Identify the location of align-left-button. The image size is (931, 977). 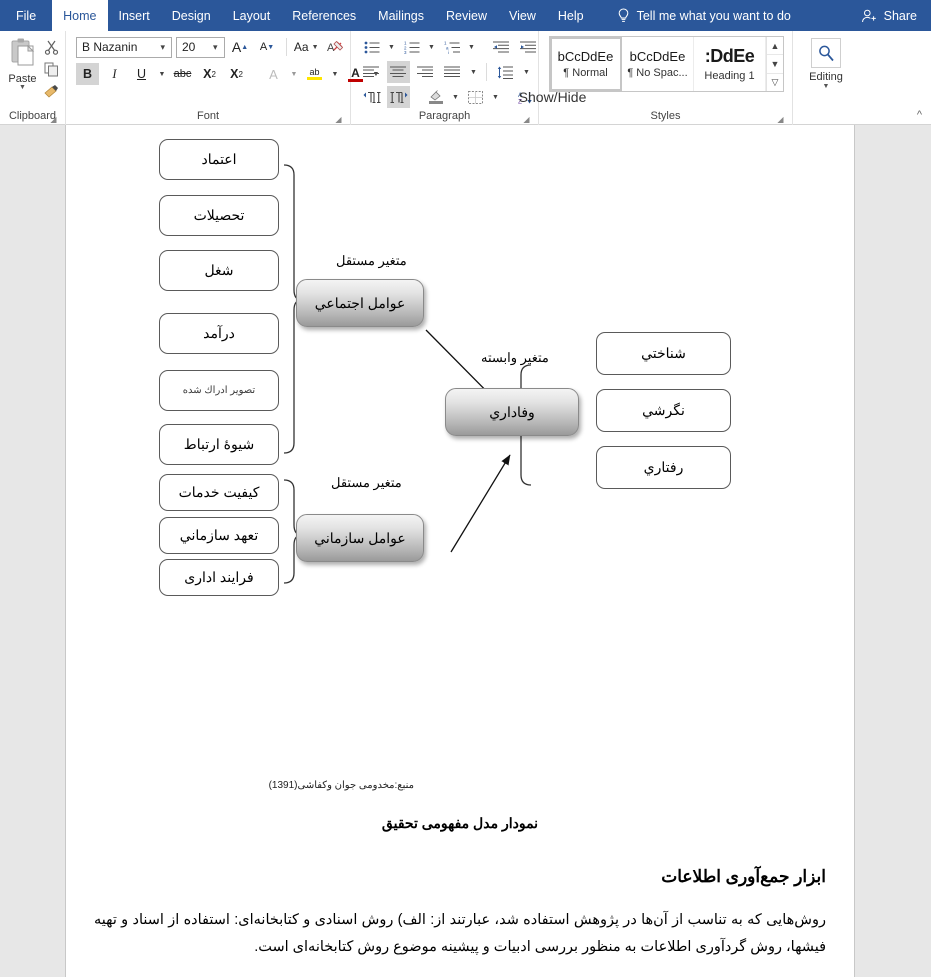
(371, 72).